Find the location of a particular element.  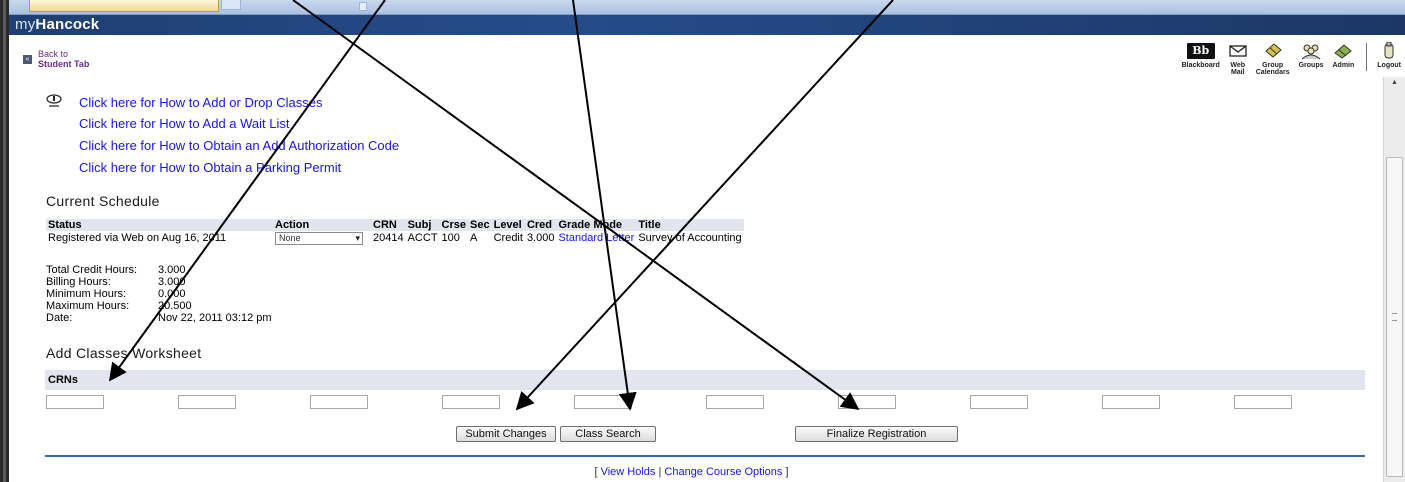

total-hours-value: 3.000 is located at coordinates (172, 270).